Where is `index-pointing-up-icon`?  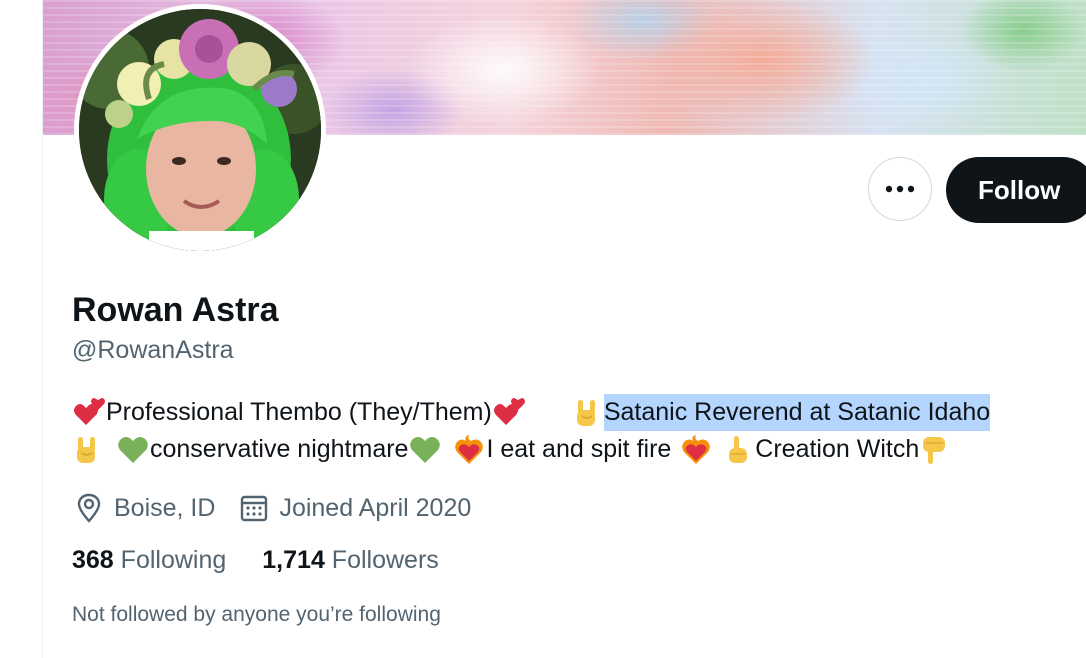 index-pointing-up-icon is located at coordinates (738, 450).